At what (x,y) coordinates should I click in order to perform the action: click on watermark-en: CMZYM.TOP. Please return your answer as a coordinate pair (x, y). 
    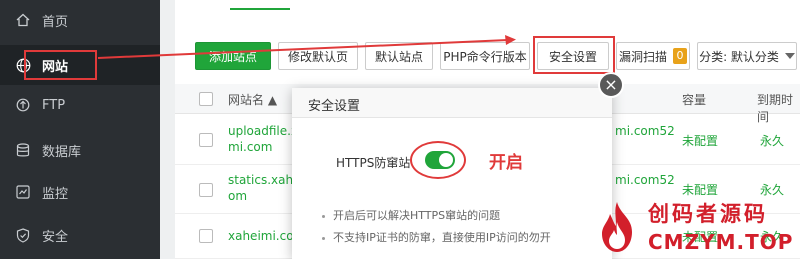
    Looking at the image, I should click on (721, 242).